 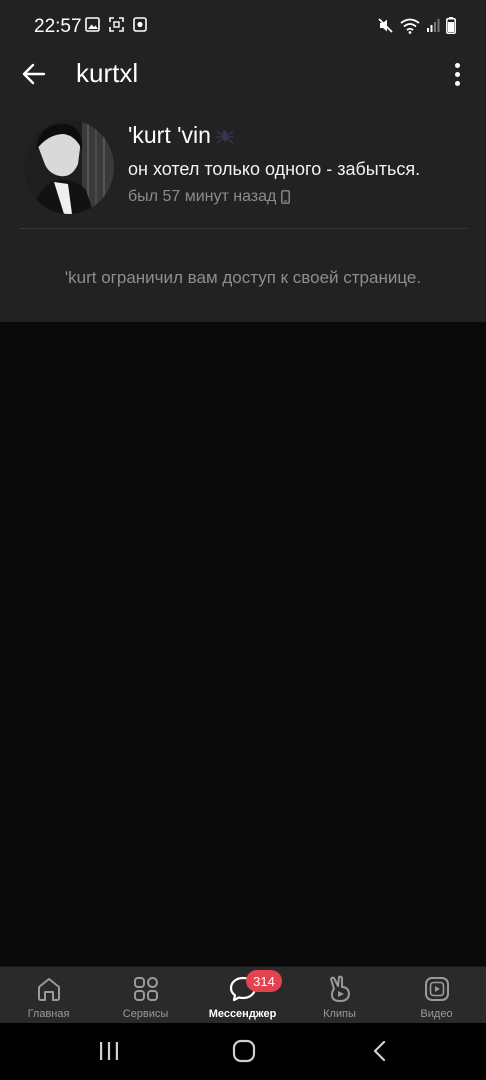 I want to click on recent-apps-button, so click(x=109, y=1051).